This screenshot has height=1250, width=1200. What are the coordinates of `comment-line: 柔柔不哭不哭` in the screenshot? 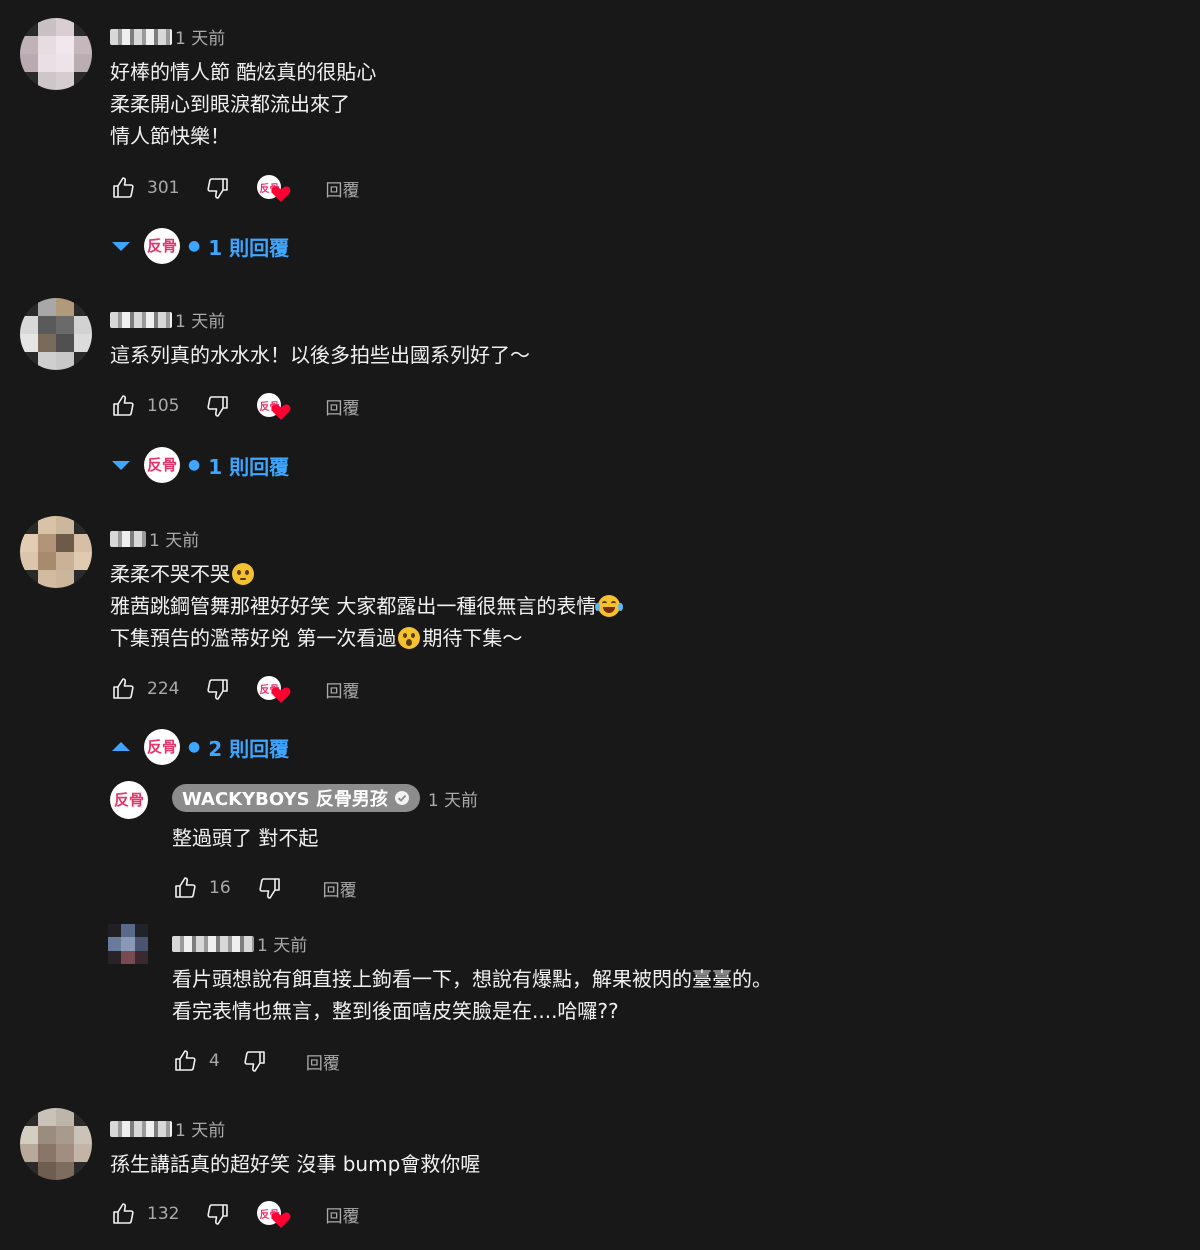 It's located at (366, 574).